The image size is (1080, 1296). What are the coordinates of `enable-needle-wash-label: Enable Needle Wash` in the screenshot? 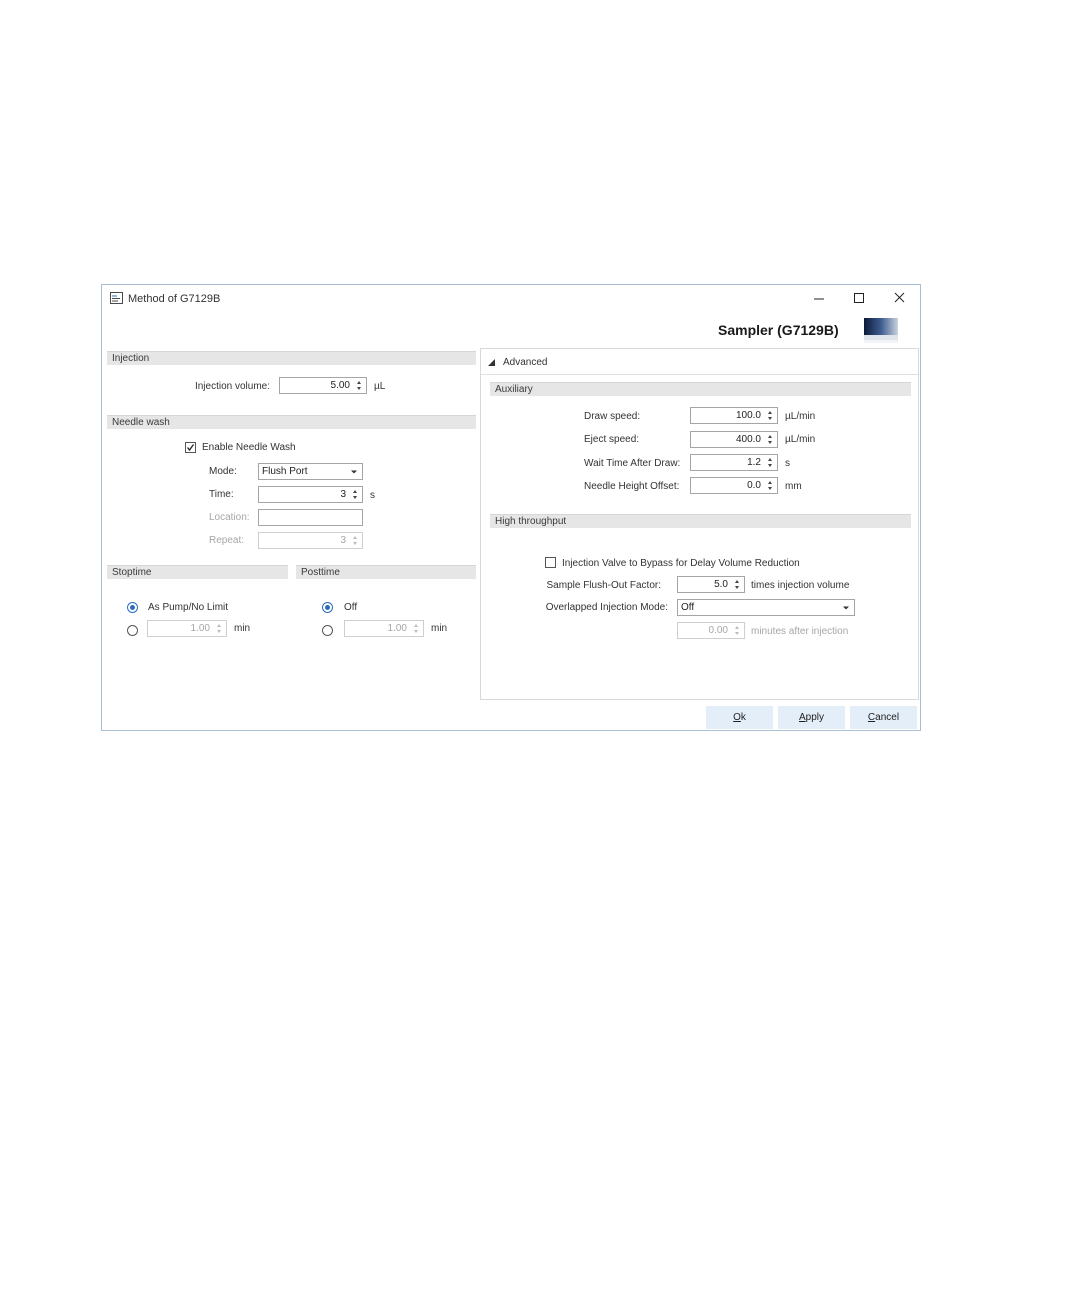 It's located at (249, 447).